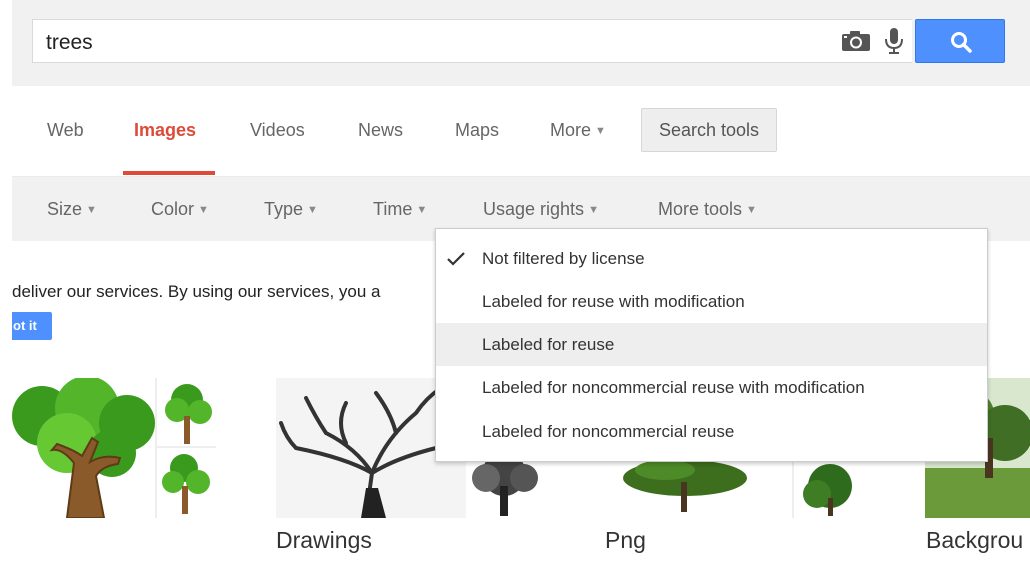  Describe the element at coordinates (393, 209) in the screenshot. I see `tool-time-label: Time` at that location.